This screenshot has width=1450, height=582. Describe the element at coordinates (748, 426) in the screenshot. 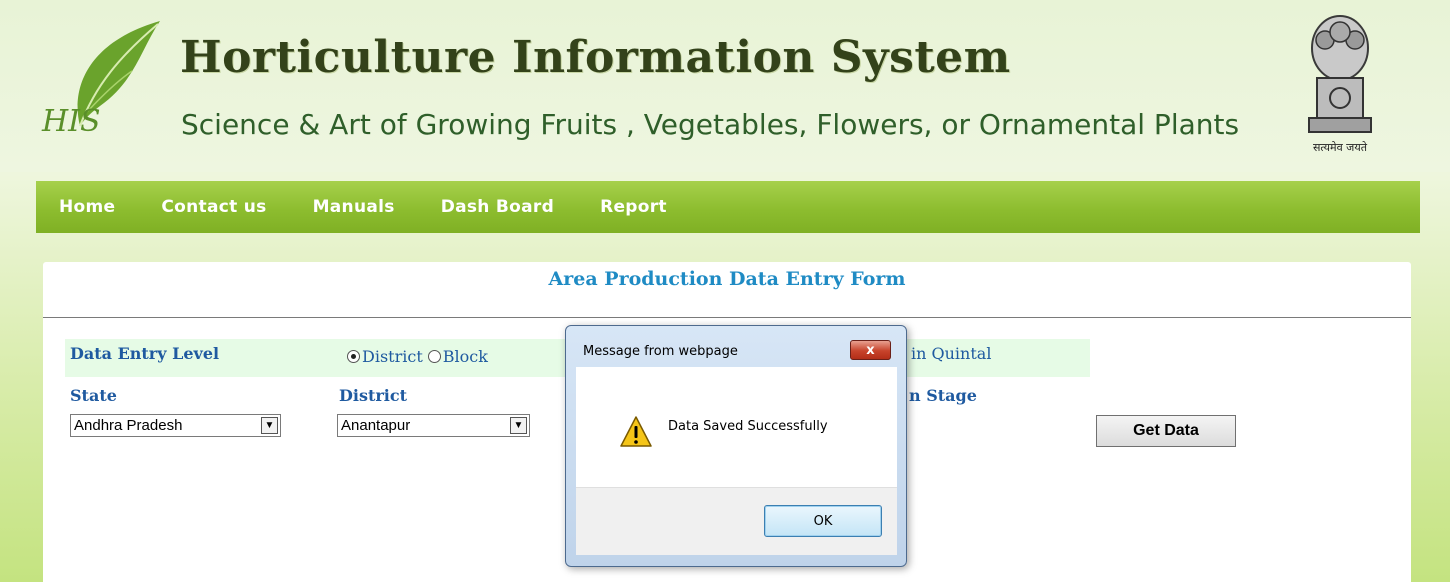

I see `dialog-message: Data Saved Successfully` at that location.